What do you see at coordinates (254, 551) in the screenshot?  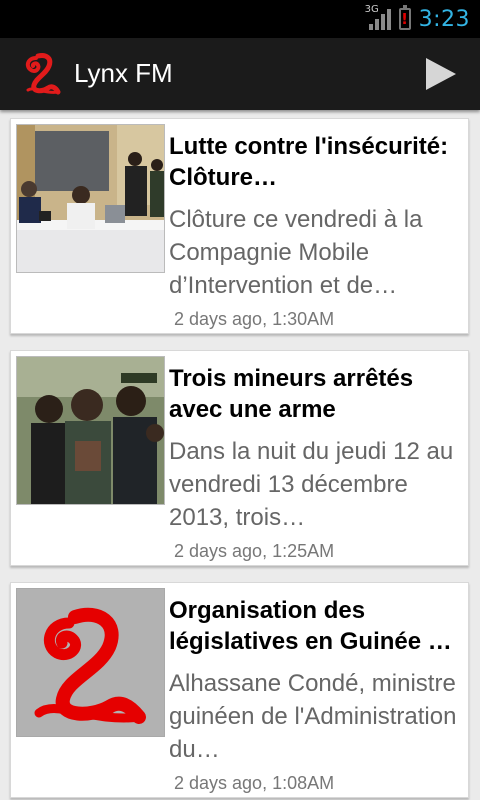 I see `article-timestamp: 2 days ago, 1:25AM` at bounding box center [254, 551].